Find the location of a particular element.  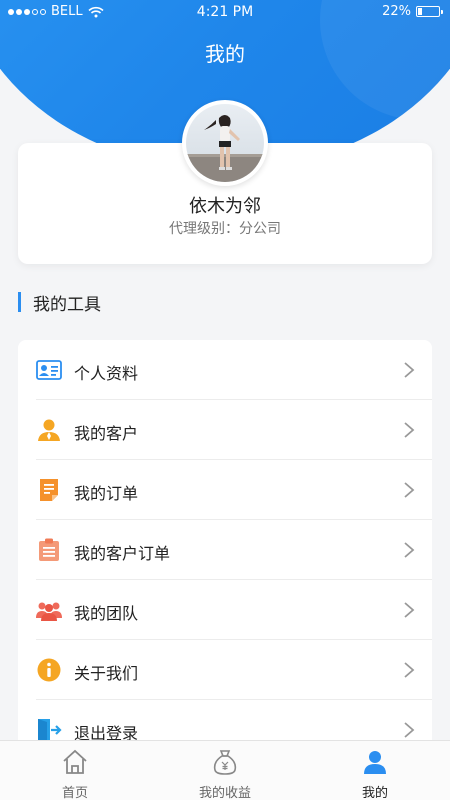

clipboard-icon is located at coordinates (49, 549).